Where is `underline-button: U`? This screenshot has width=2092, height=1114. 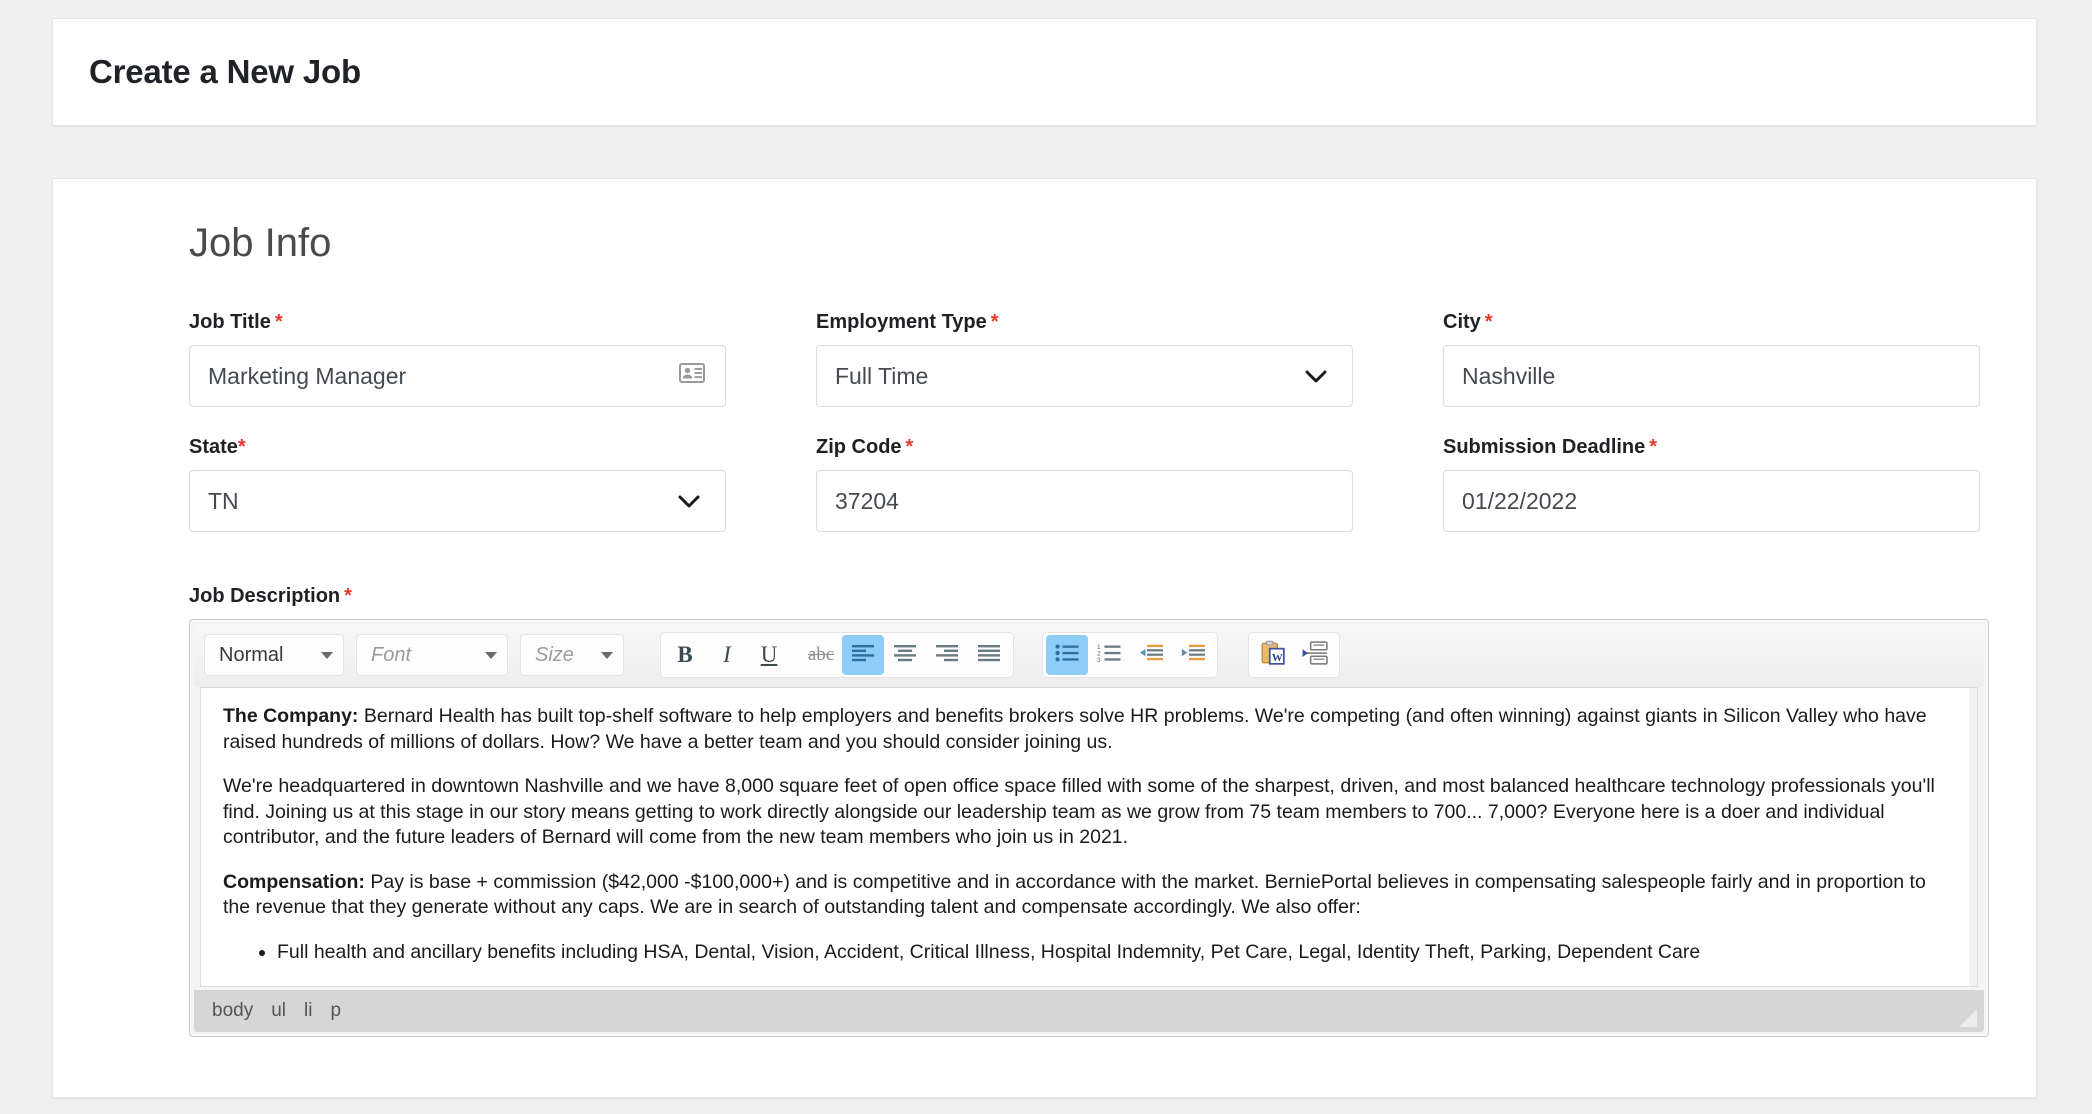
underline-button: U is located at coordinates (769, 655).